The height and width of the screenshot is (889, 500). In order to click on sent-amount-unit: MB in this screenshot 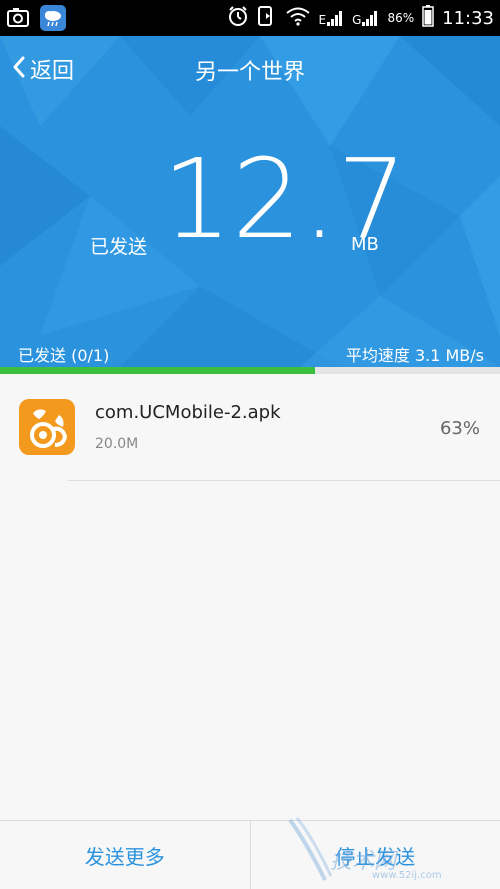, I will do `click(365, 244)`.